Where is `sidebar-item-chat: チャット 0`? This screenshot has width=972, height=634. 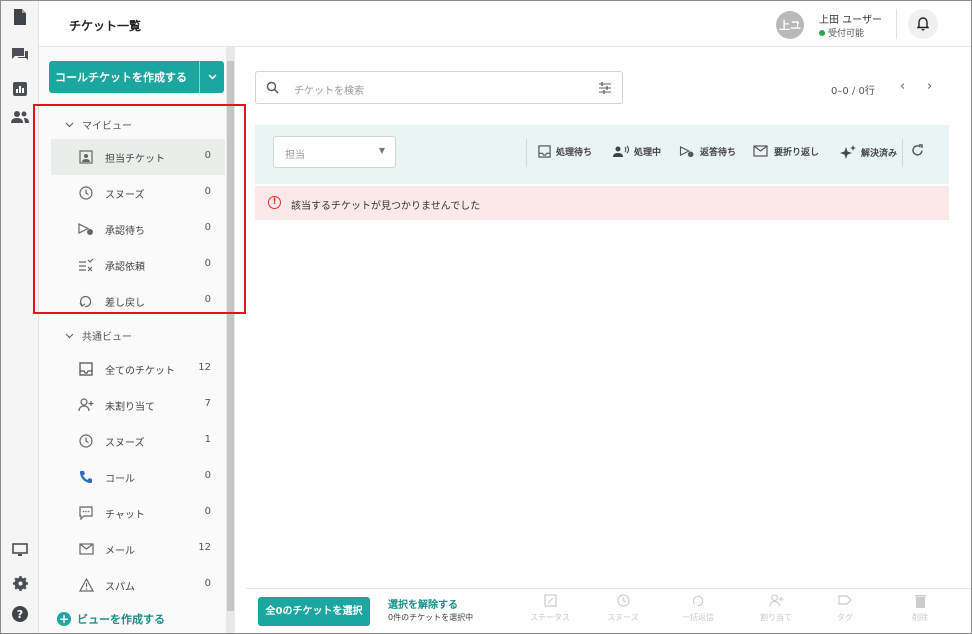
sidebar-item-chat: チャット 0 is located at coordinates (138, 513).